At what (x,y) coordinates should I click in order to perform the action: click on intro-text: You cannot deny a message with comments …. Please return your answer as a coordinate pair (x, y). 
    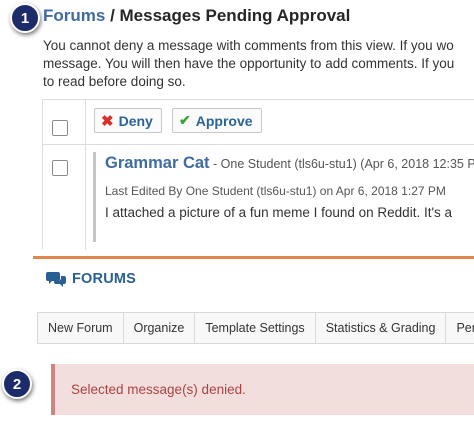
    Looking at the image, I should click on (258, 64).